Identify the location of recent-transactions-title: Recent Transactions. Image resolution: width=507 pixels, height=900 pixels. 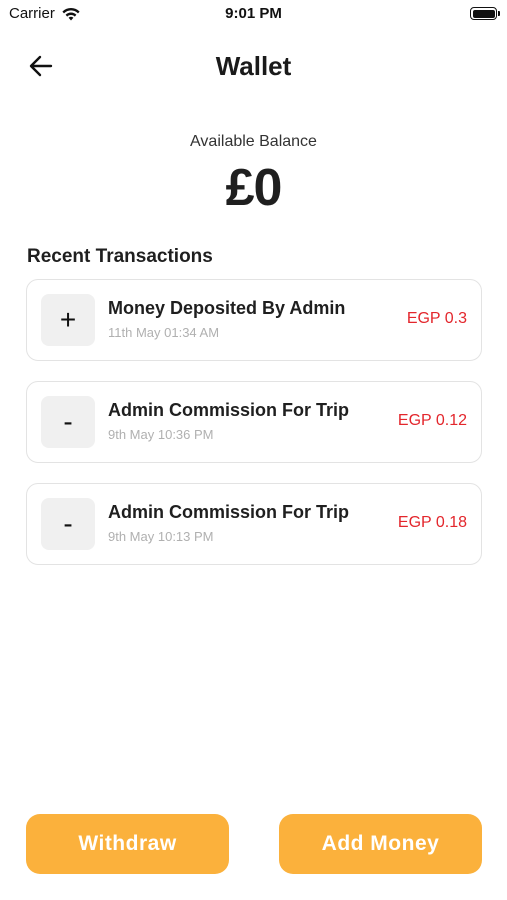
(120, 256).